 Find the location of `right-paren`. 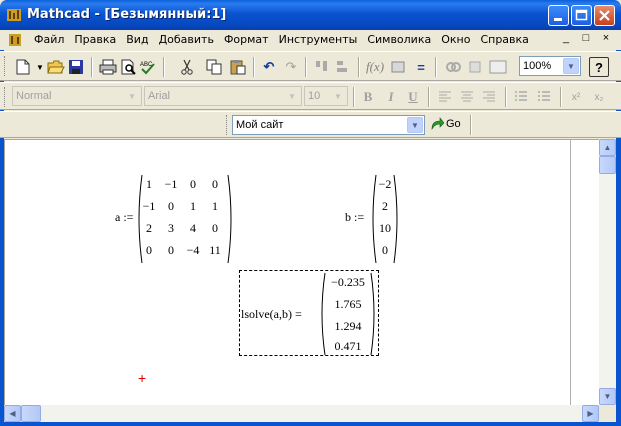

right-paren is located at coordinates (372, 314).